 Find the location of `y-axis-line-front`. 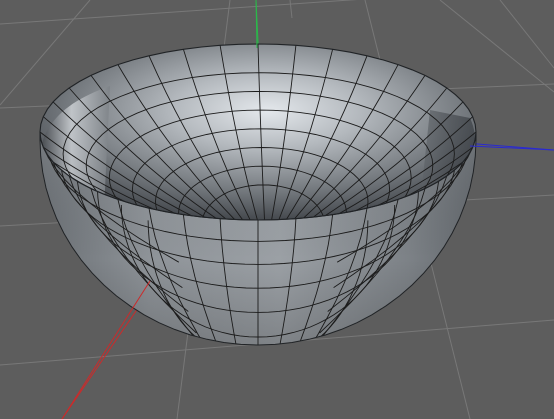

y-axis-line-front is located at coordinates (256, 24).